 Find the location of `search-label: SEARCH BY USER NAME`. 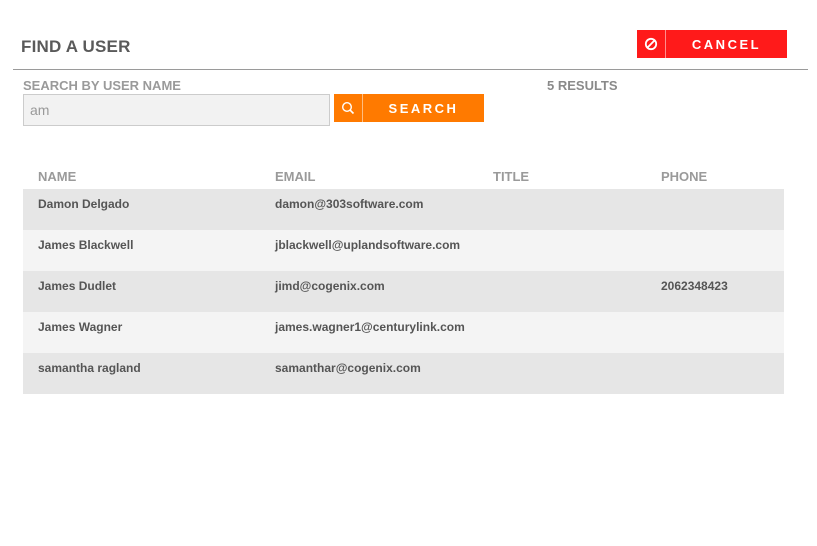

search-label: SEARCH BY USER NAME is located at coordinates (102, 85).